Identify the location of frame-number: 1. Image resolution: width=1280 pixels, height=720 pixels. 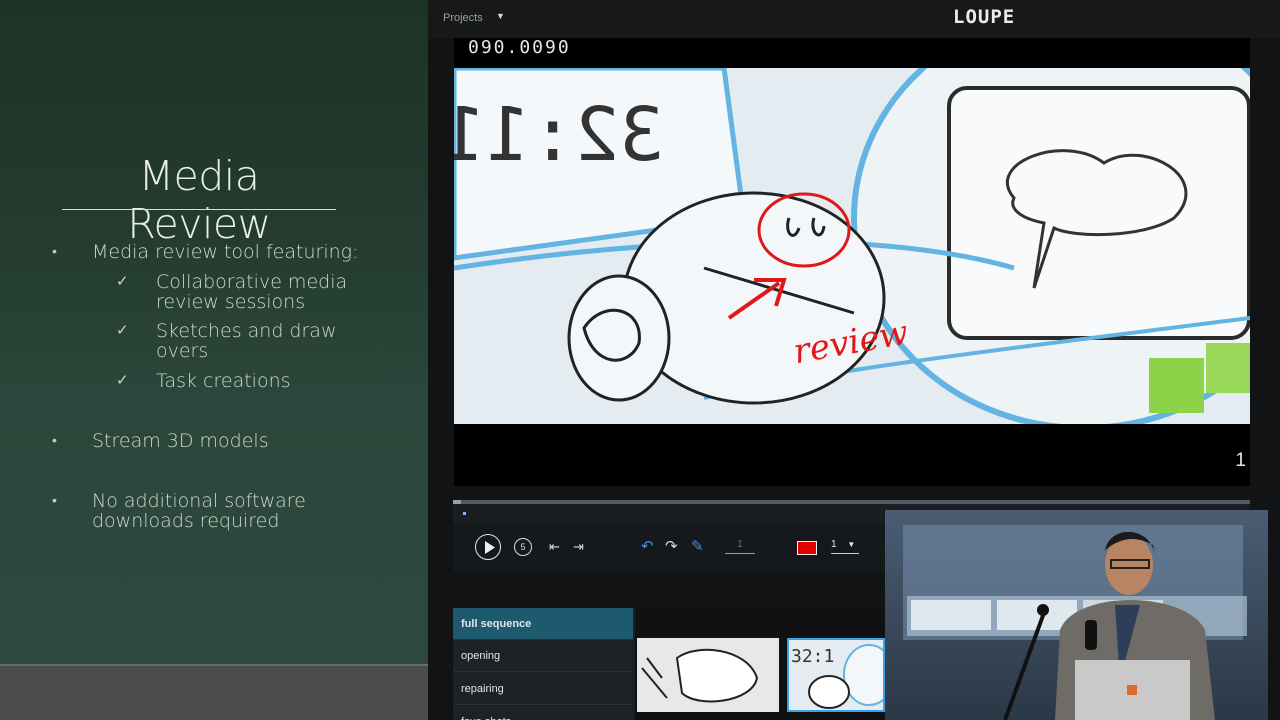
(1240, 460).